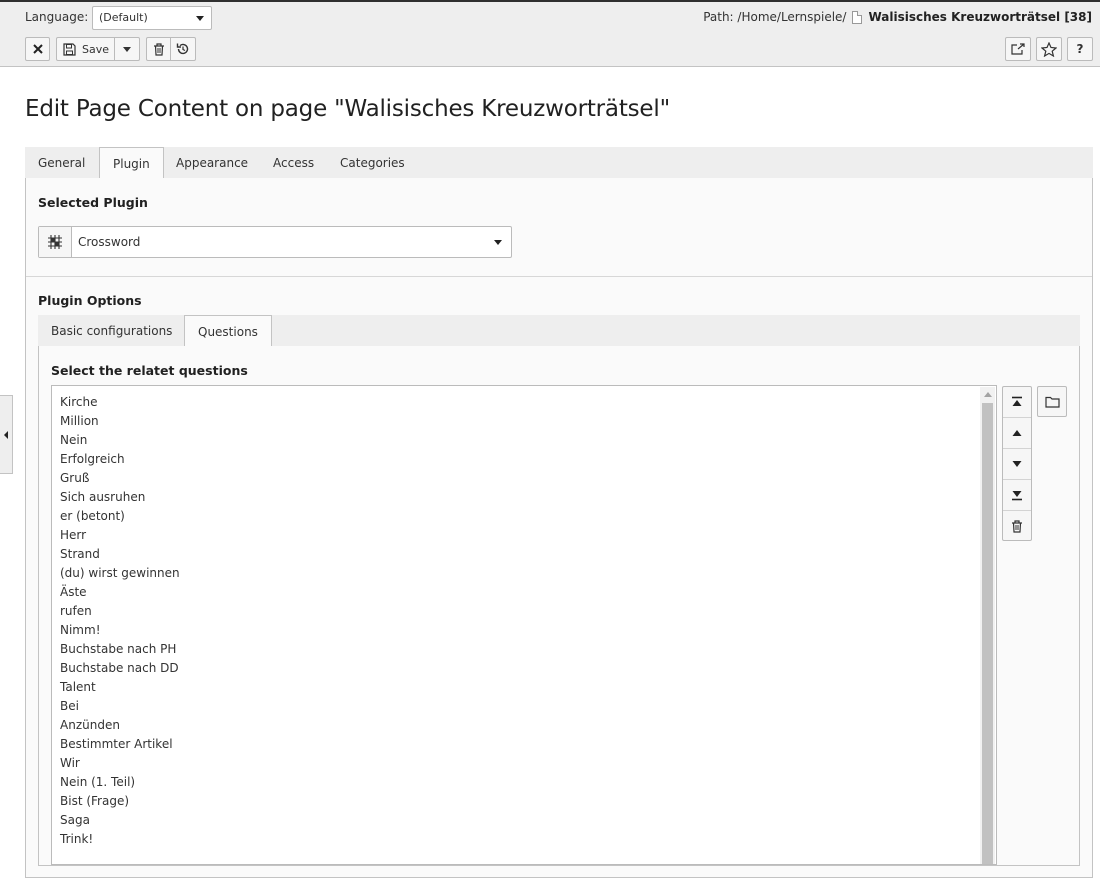 Image resolution: width=1100 pixels, height=878 pixels. I want to click on browse-records-button, so click(1052, 401).